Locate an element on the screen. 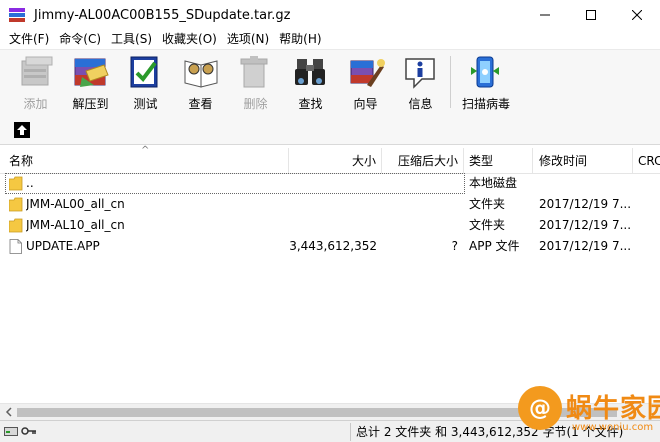 The width and height of the screenshot is (660, 442). add-label: 添加 is located at coordinates (35, 104).